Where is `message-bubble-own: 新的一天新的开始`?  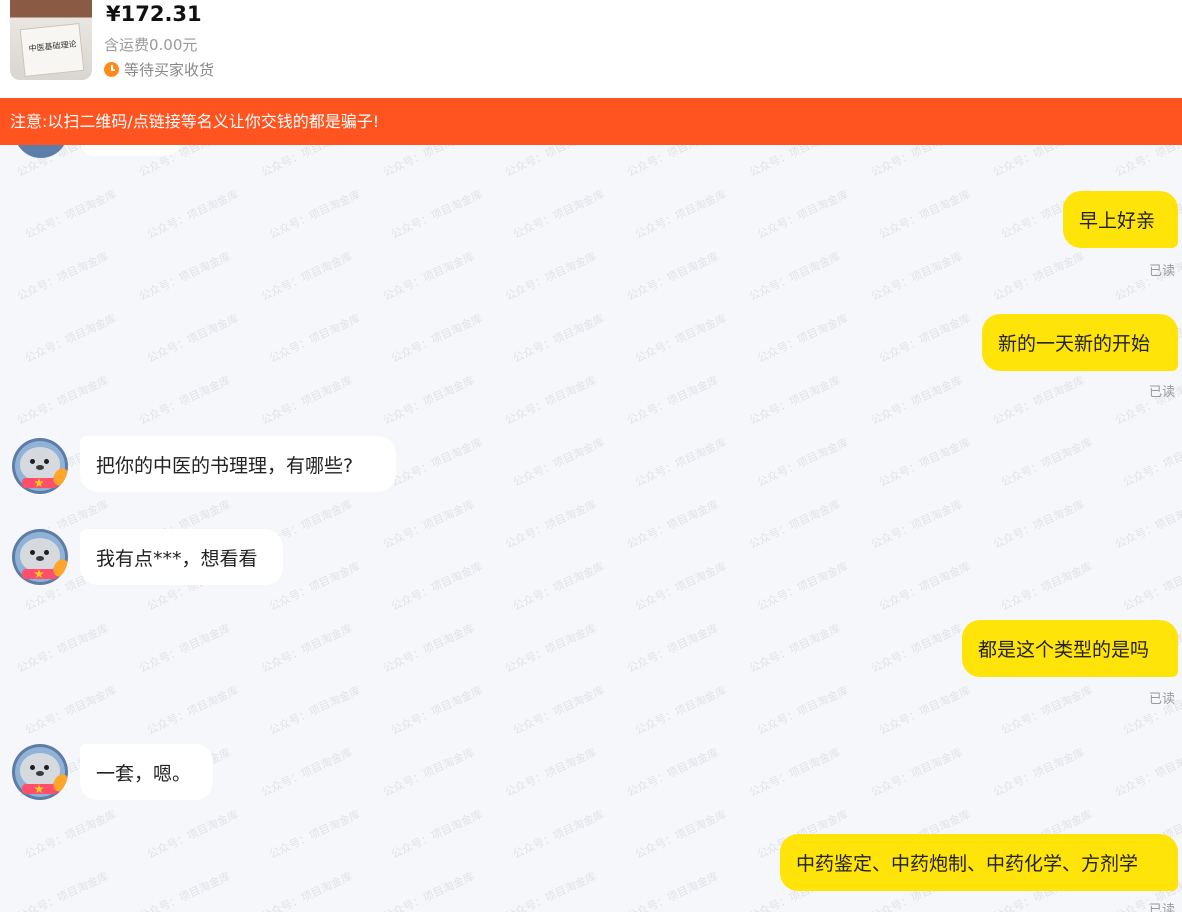
message-bubble-own: 新的一天新的开始 is located at coordinates (1080, 342).